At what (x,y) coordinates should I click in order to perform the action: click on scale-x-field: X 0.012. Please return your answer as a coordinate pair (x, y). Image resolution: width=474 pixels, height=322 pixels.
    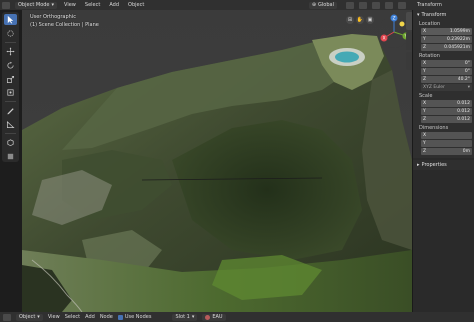
    Looking at the image, I should click on (446, 103).